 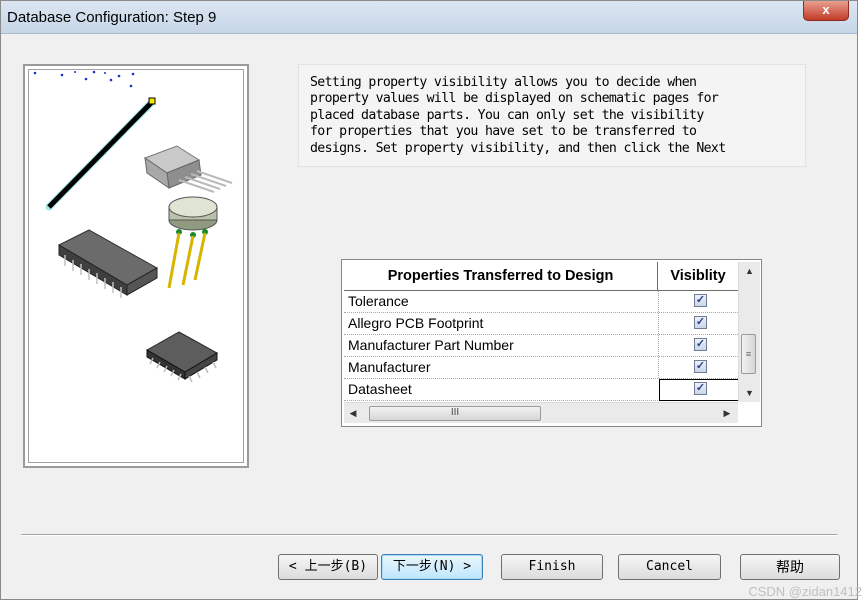 I want to click on next-button: 下一步(N) >, so click(x=432, y=567).